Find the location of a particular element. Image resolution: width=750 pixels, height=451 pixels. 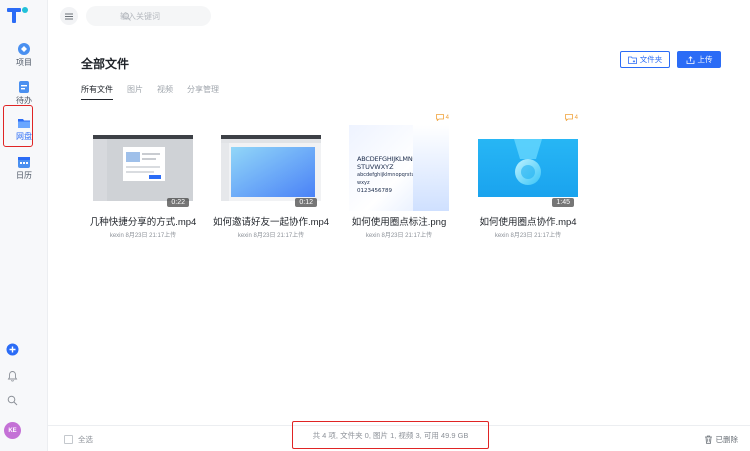

storage-status: 共 4 项, 文件夹 0, 图片 1, 视频 3, 可用 49.9 GB is located at coordinates (390, 435).